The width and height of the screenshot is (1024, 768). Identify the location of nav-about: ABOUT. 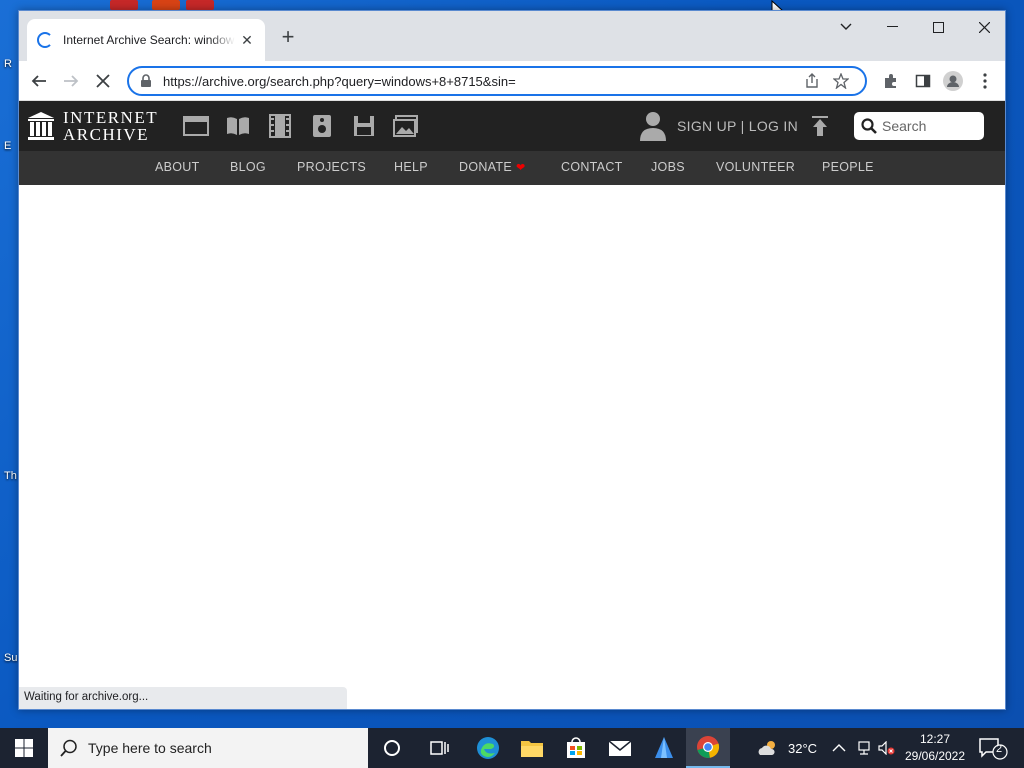
(177, 167).